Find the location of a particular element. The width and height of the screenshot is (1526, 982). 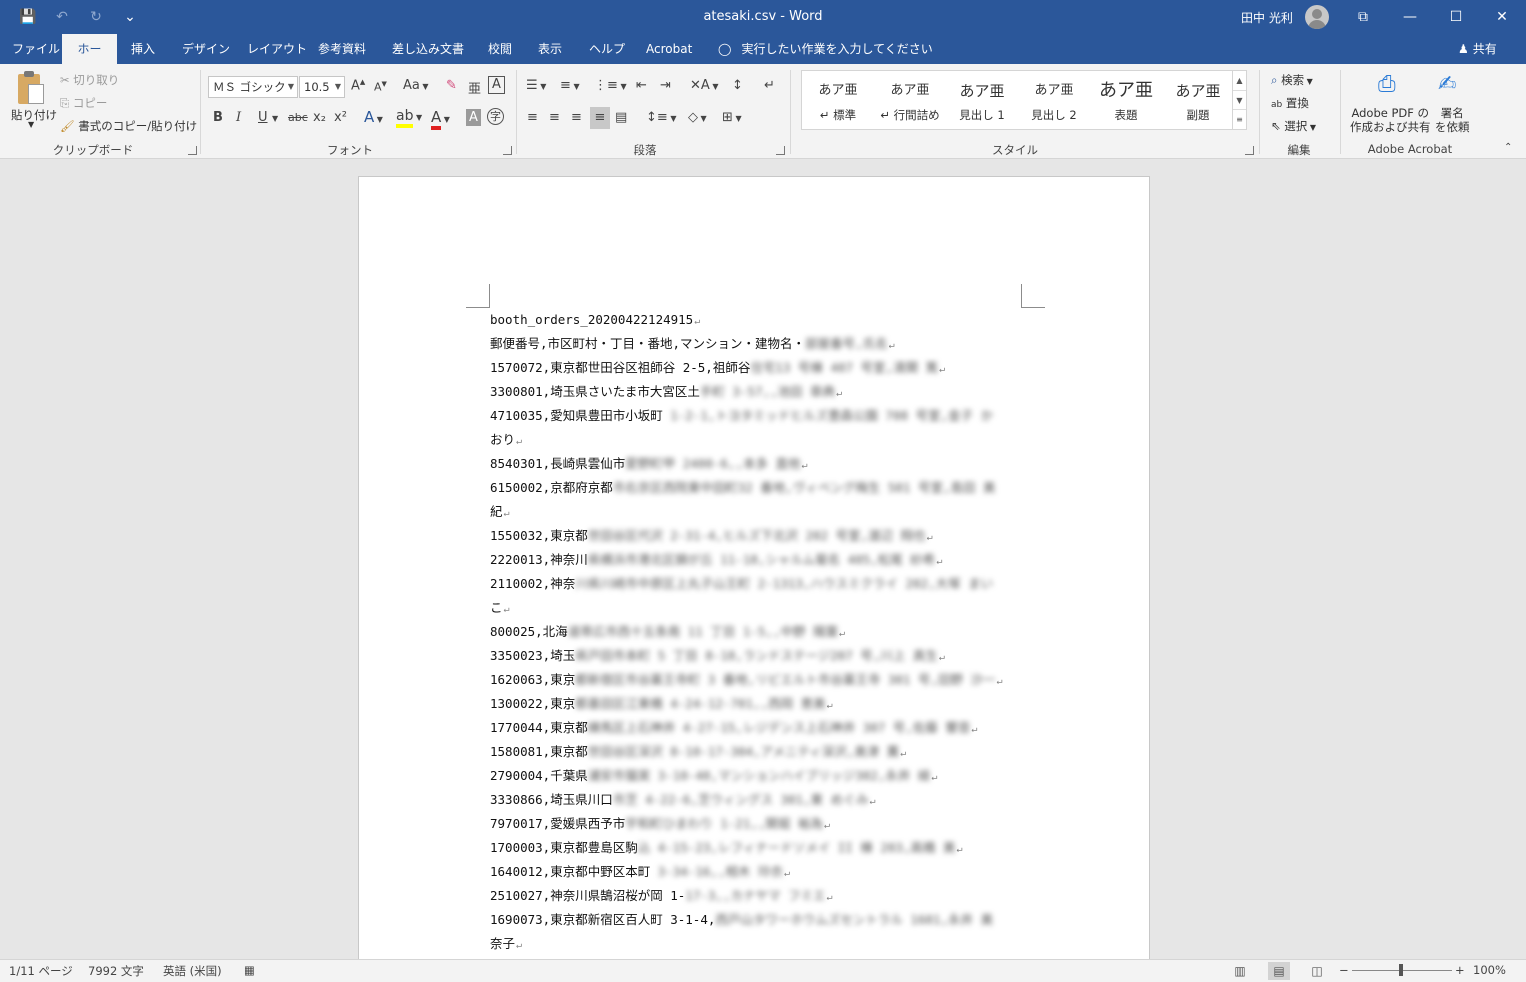

document-line: 奈子↵ is located at coordinates (760, 944).